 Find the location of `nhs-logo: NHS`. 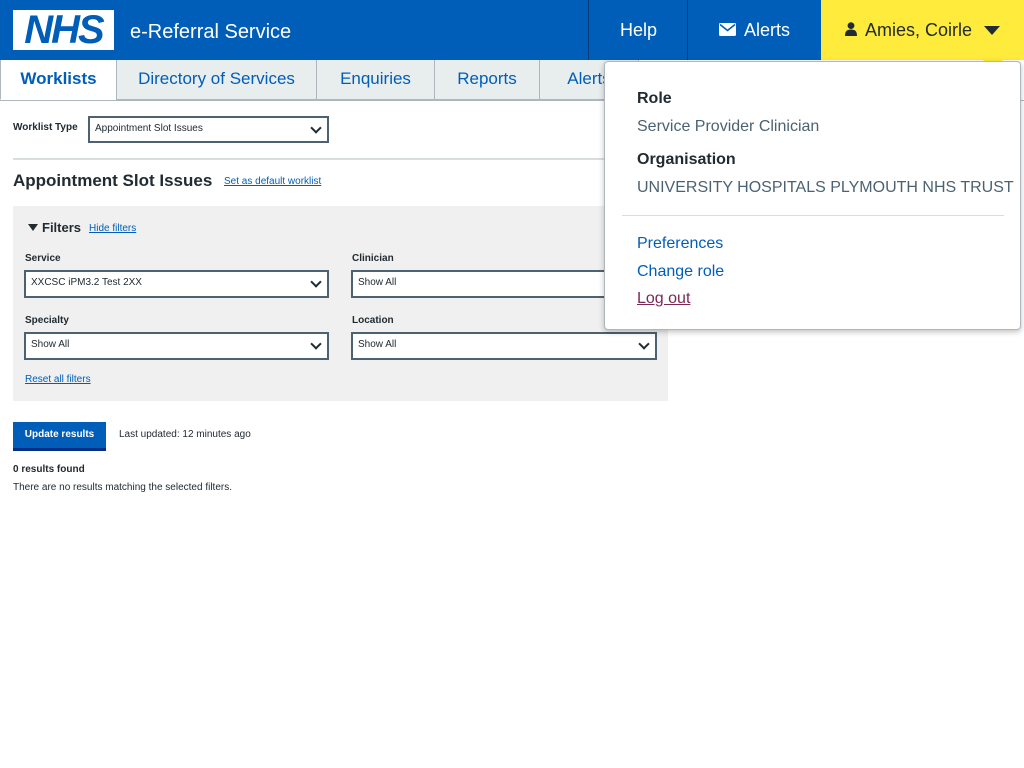

nhs-logo: NHS is located at coordinates (63, 30).